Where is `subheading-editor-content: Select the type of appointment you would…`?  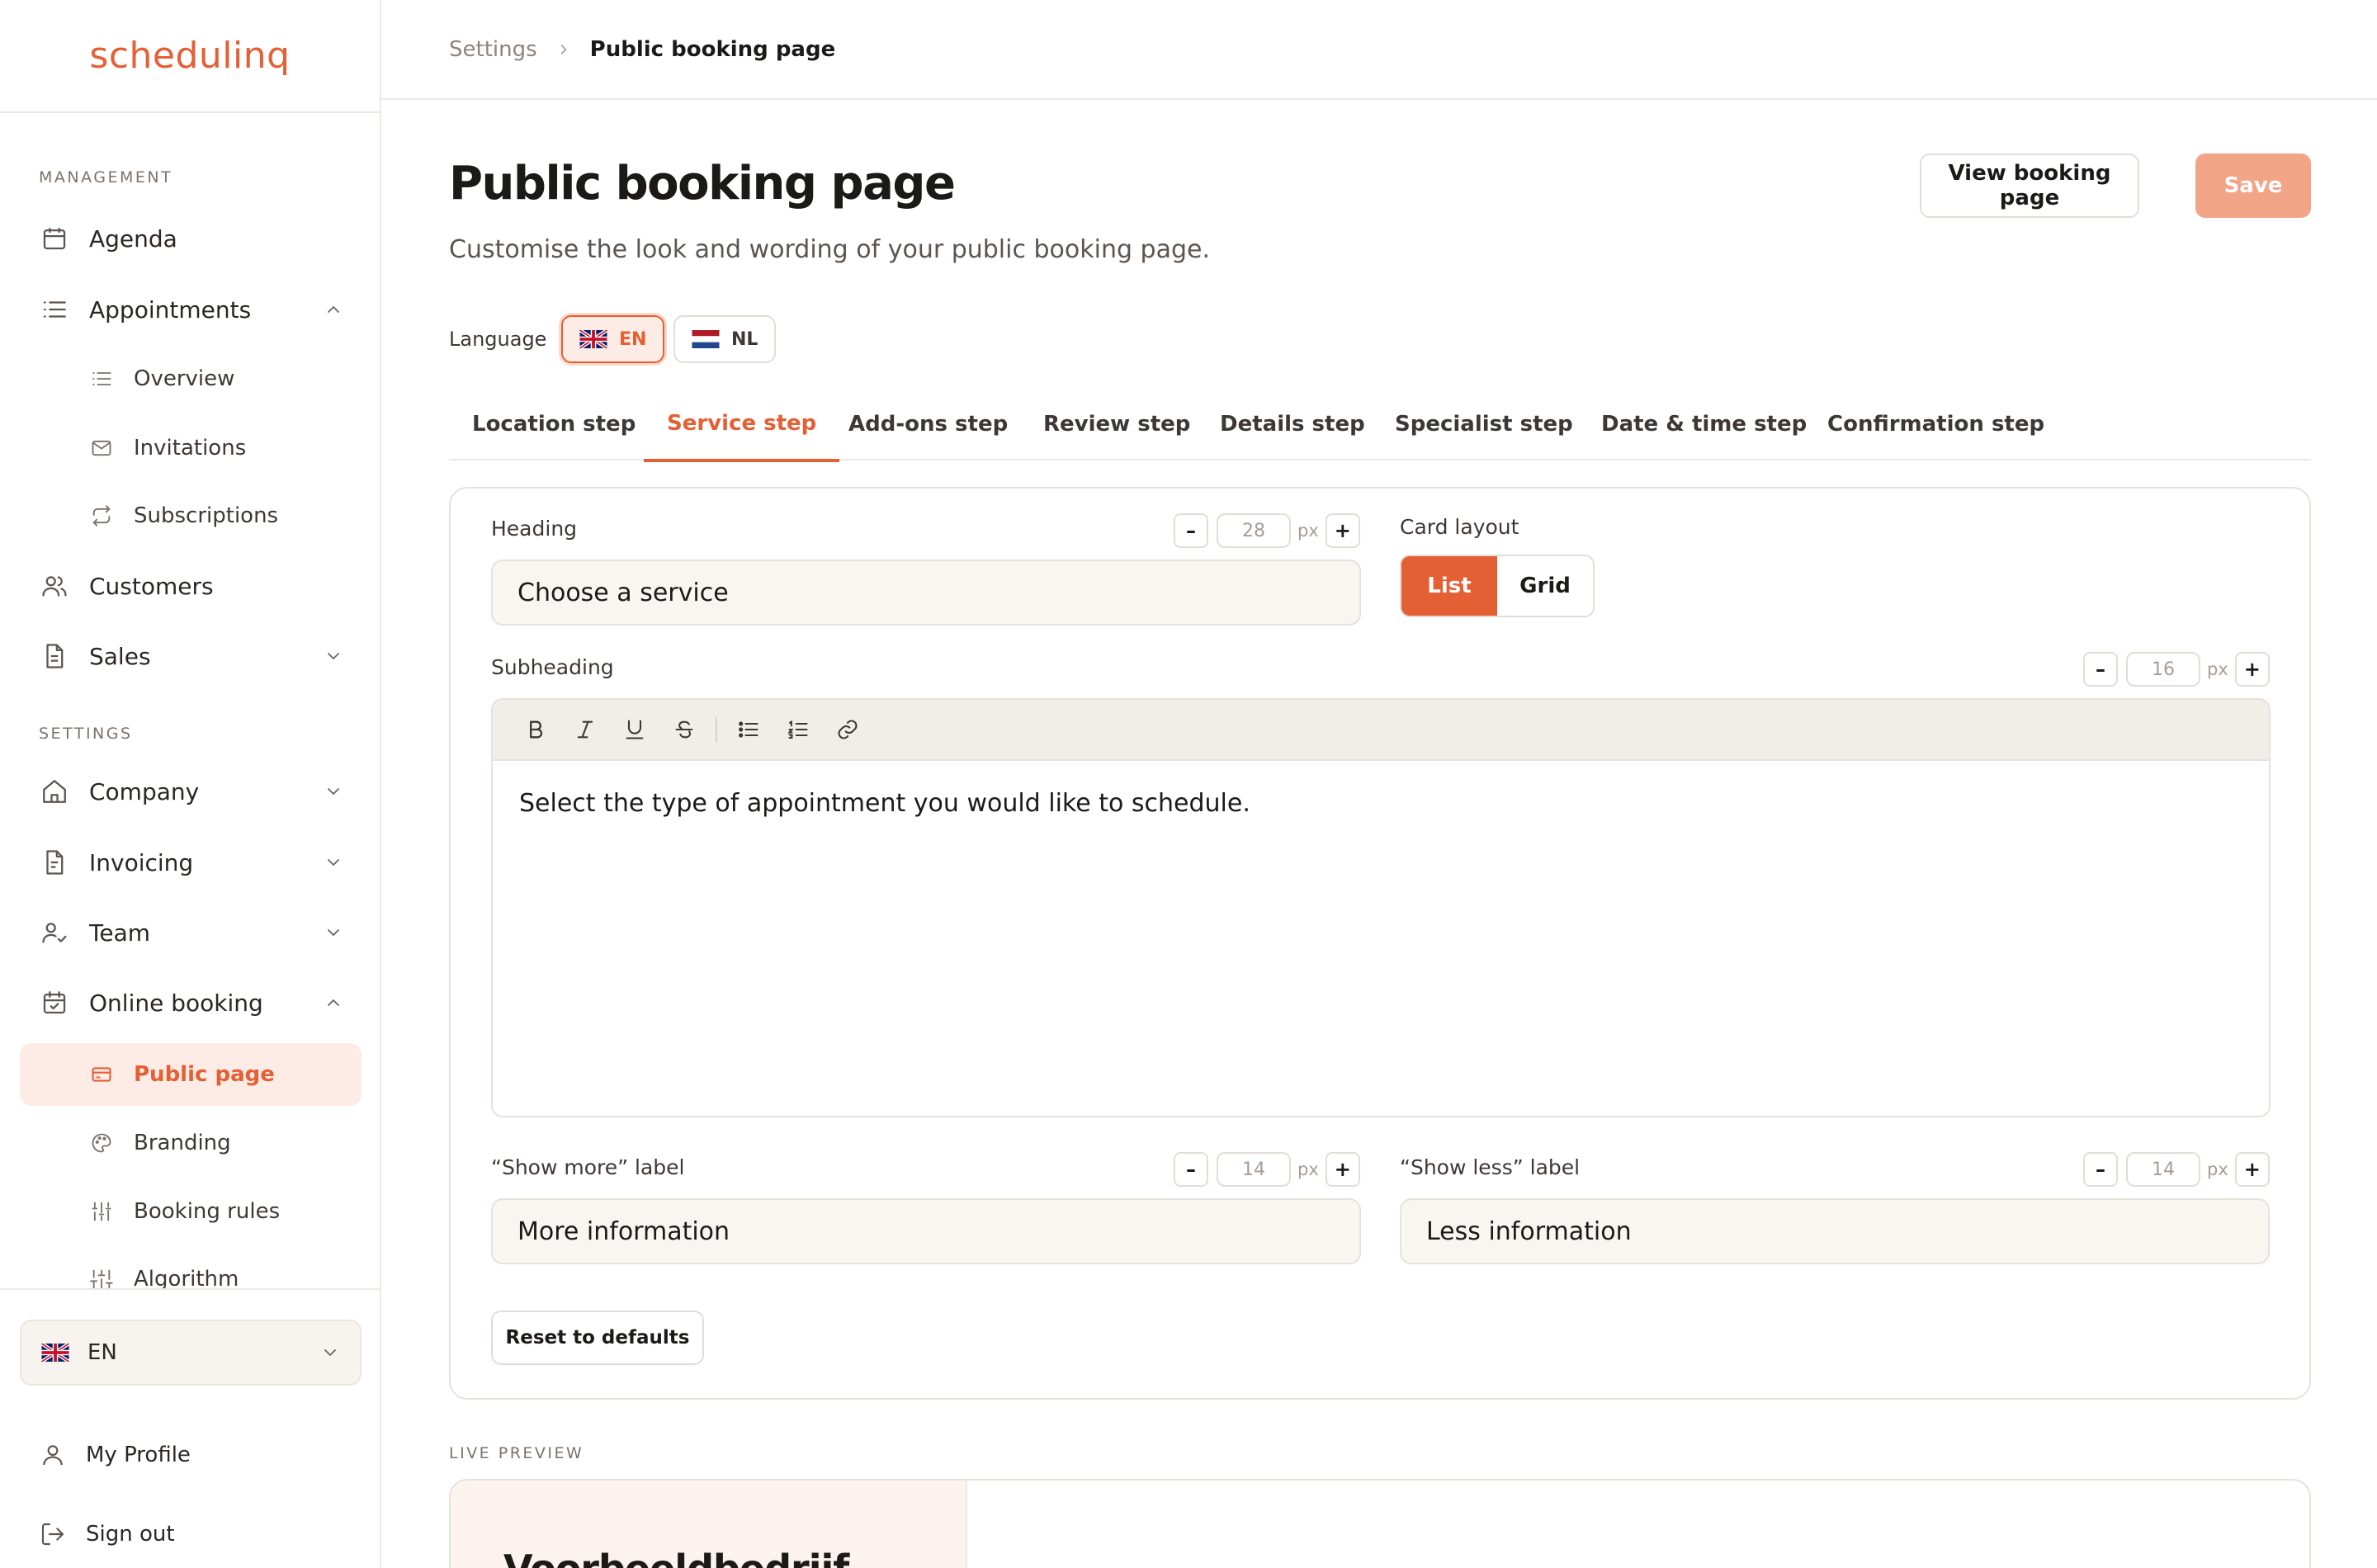
subheading-editor-content: Select the type of appointment you would… is located at coordinates (1381, 803).